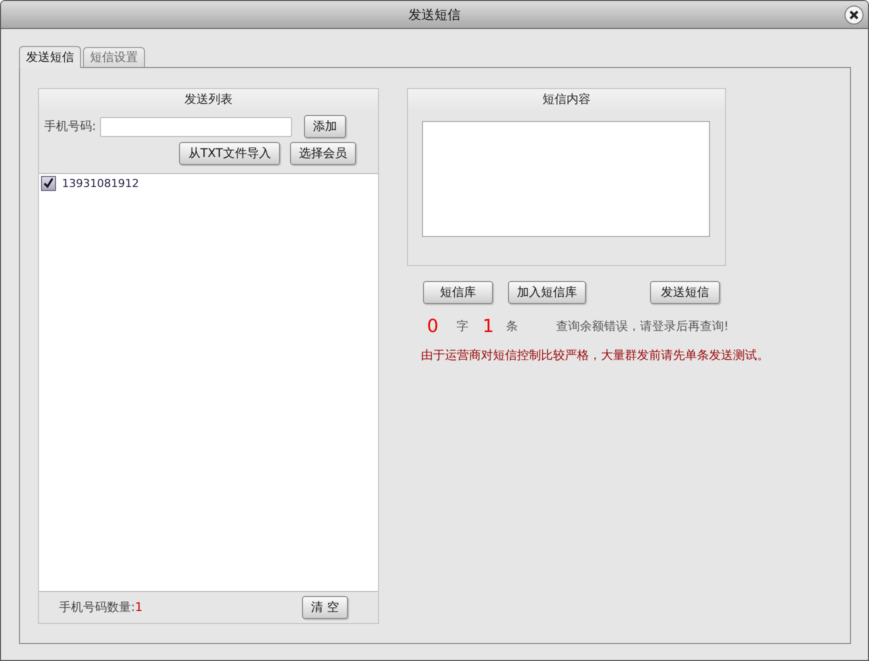 The image size is (869, 661). I want to click on char-count: 0, so click(432, 326).